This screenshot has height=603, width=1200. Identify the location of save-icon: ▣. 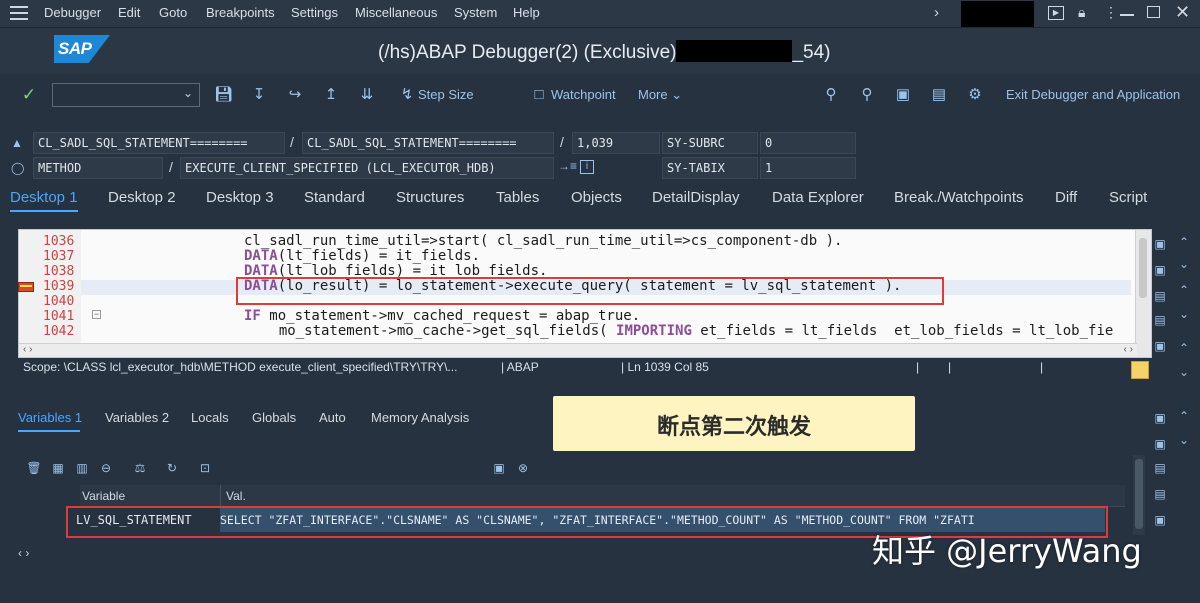
(499, 468).